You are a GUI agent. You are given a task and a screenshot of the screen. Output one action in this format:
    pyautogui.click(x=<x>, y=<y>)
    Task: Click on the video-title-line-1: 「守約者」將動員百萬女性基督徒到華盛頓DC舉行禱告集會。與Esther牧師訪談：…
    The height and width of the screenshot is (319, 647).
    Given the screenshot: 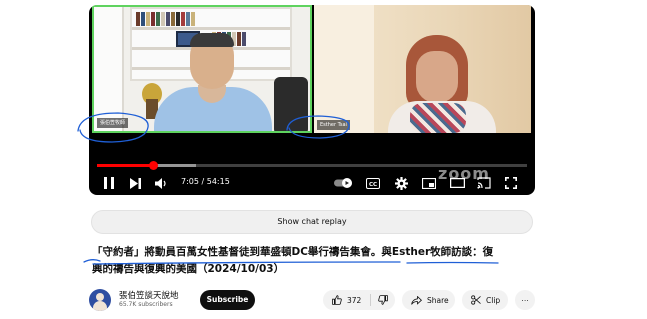 What is the action you would take?
    pyautogui.click(x=293, y=252)
    